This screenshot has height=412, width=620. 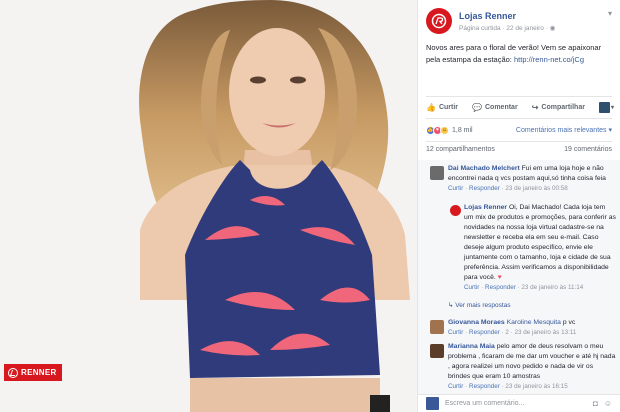 I want to click on comment-icon: 💬, so click(x=477, y=107).